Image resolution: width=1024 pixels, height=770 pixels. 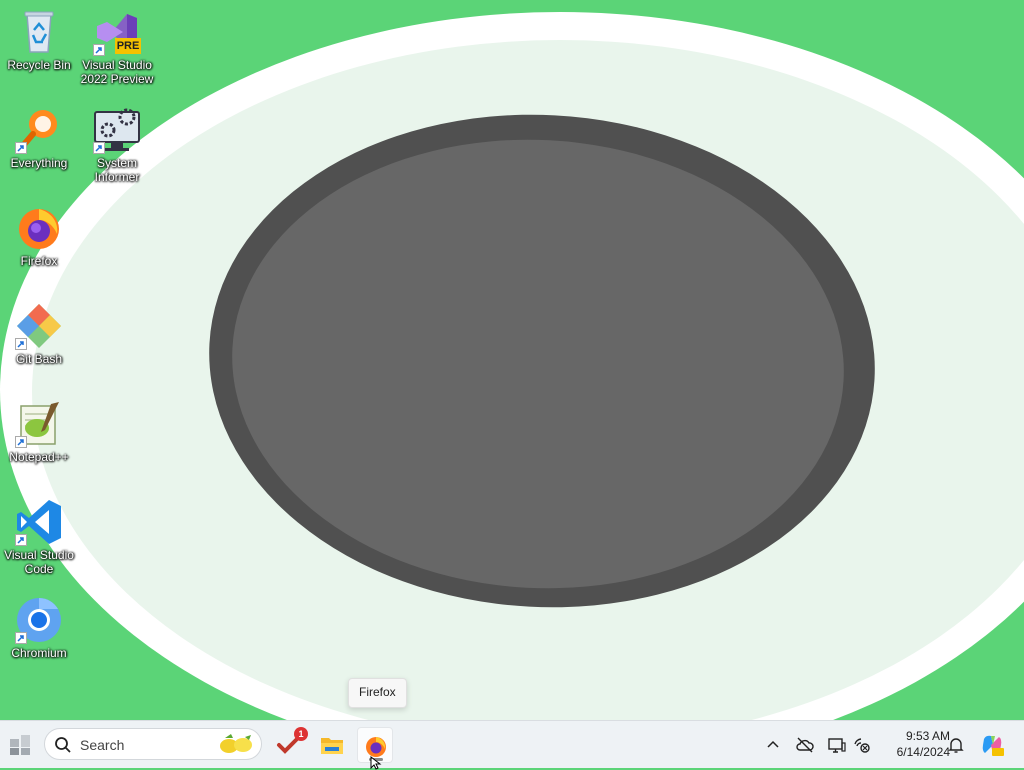 I want to click on notepad-plus-plus-icon, so click(x=39, y=424).